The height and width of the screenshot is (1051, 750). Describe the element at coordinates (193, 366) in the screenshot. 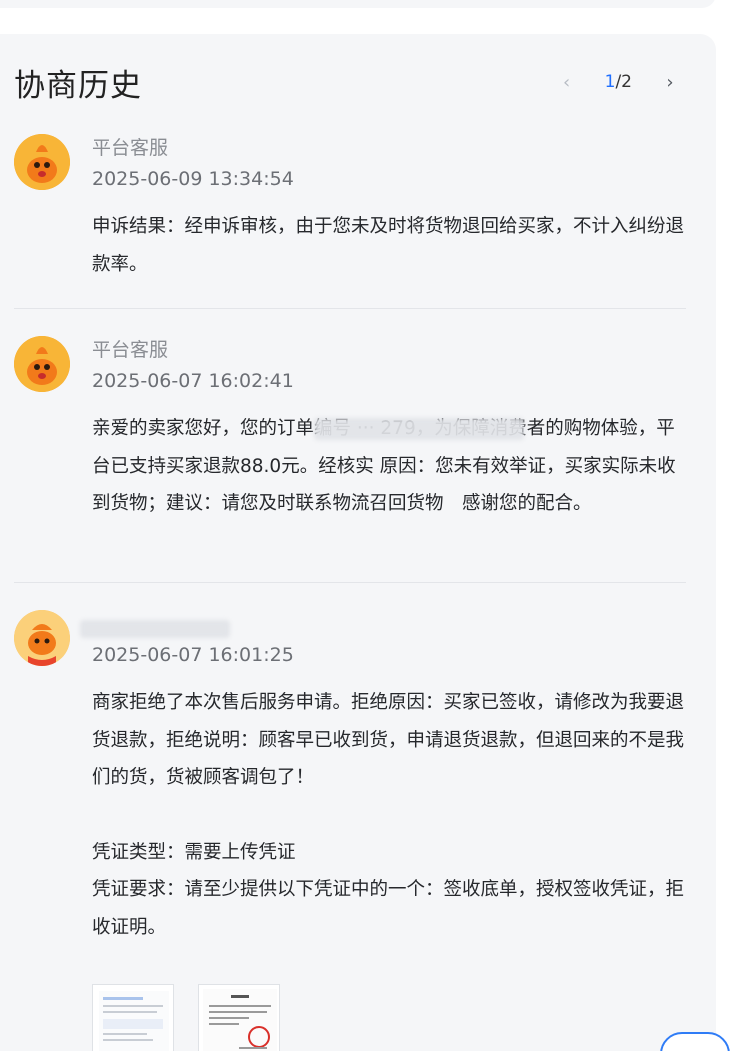

I see `message-header: 平台客服 2025-06-07 16:02:41` at that location.